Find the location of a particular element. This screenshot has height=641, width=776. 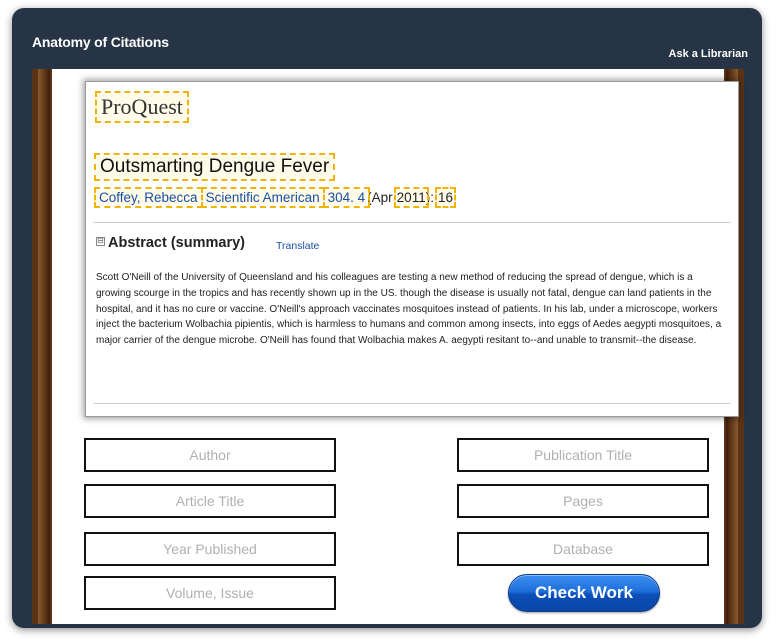

date-prefix: (Apr is located at coordinates (380, 197).